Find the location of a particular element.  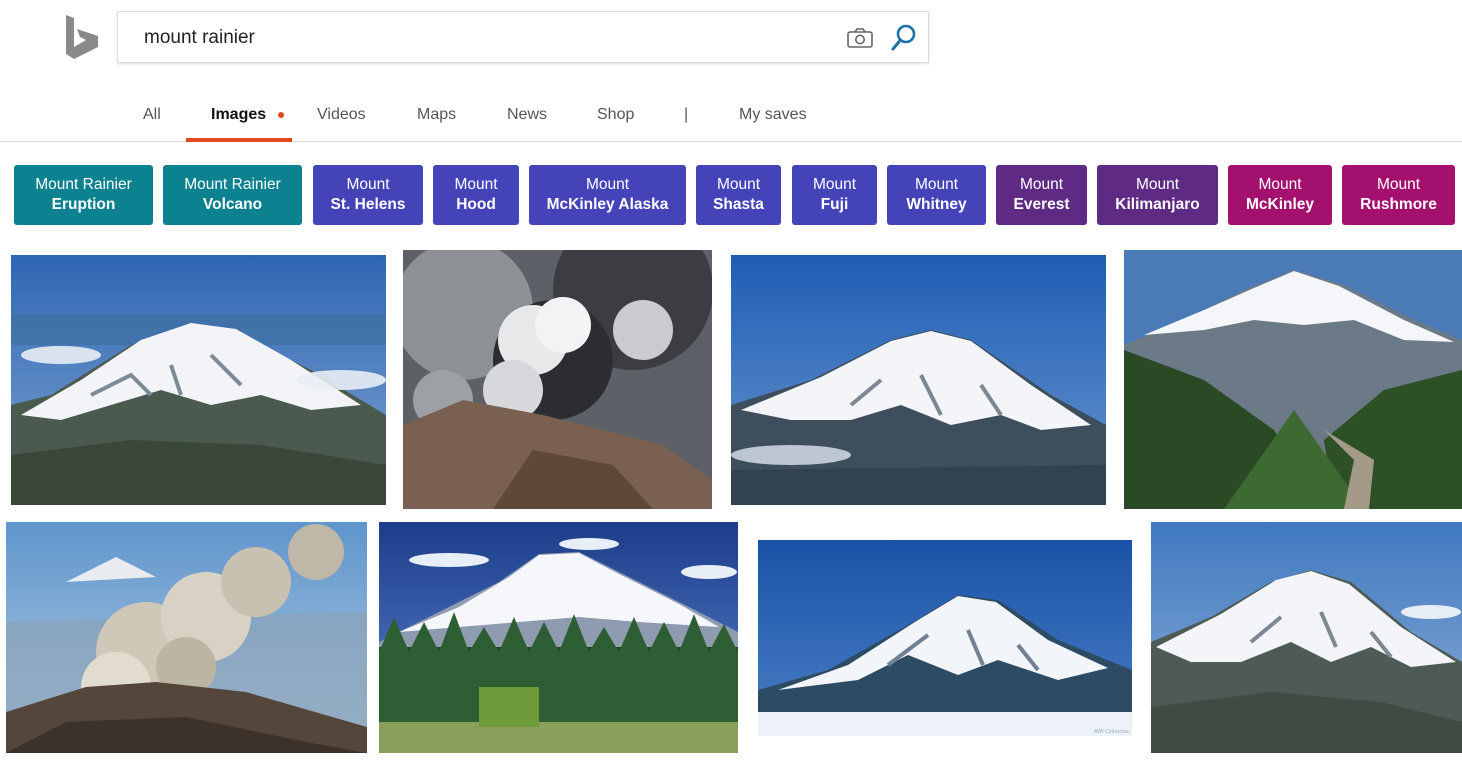

chip-mount-rainier-volcano: Mount Rainier Volcano is located at coordinates (232, 195).